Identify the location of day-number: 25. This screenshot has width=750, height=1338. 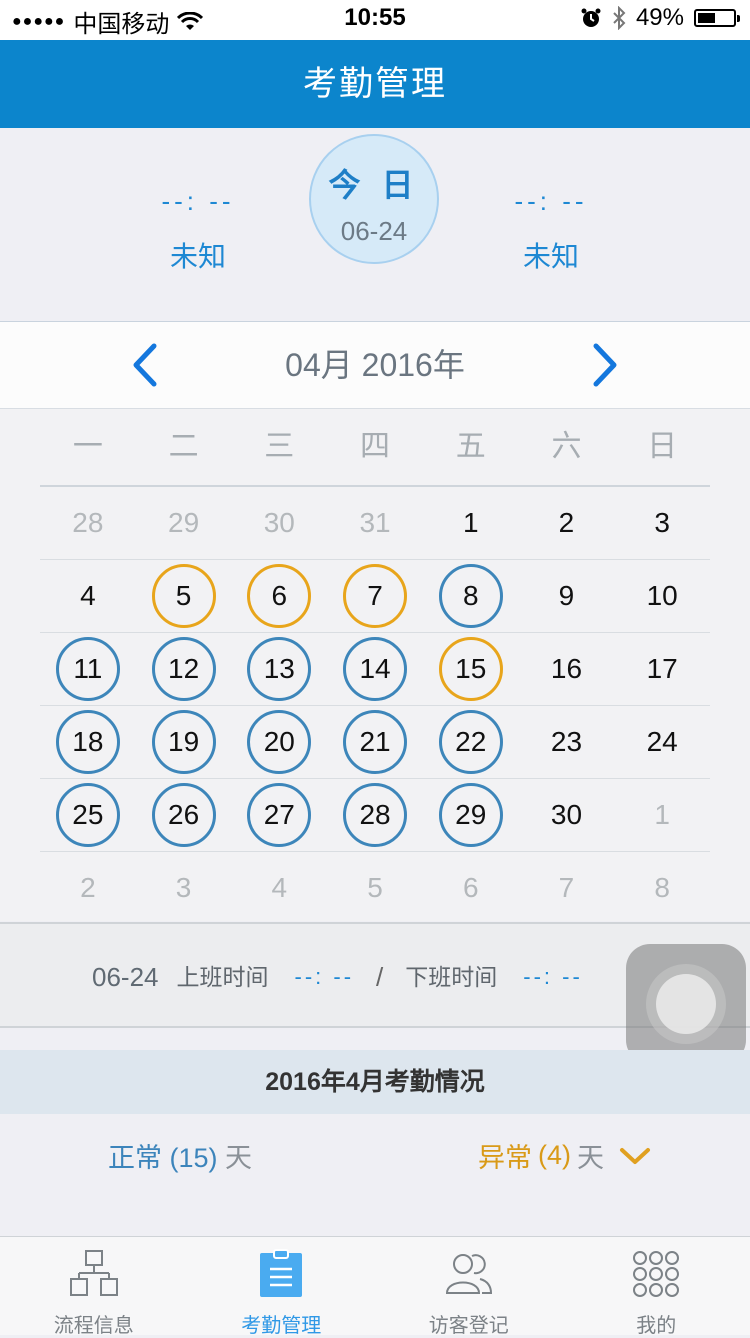
(87, 815).